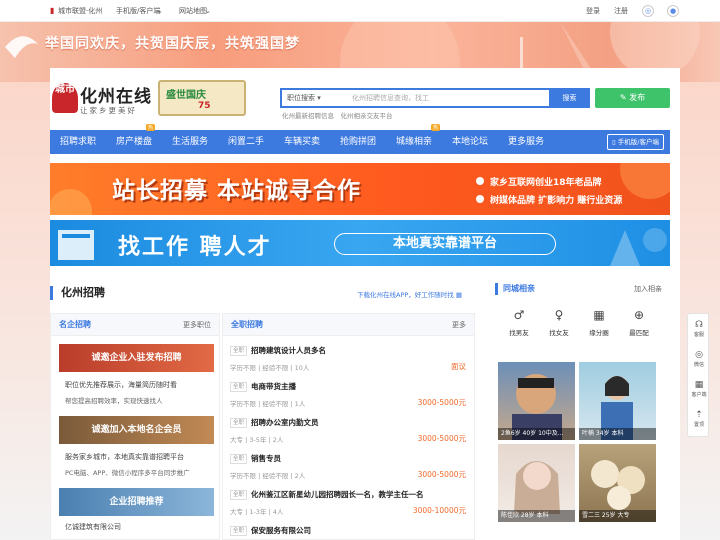  What do you see at coordinates (288, 350) in the screenshot?
I see `job-title: 招聘建筑设计人员多名` at bounding box center [288, 350].